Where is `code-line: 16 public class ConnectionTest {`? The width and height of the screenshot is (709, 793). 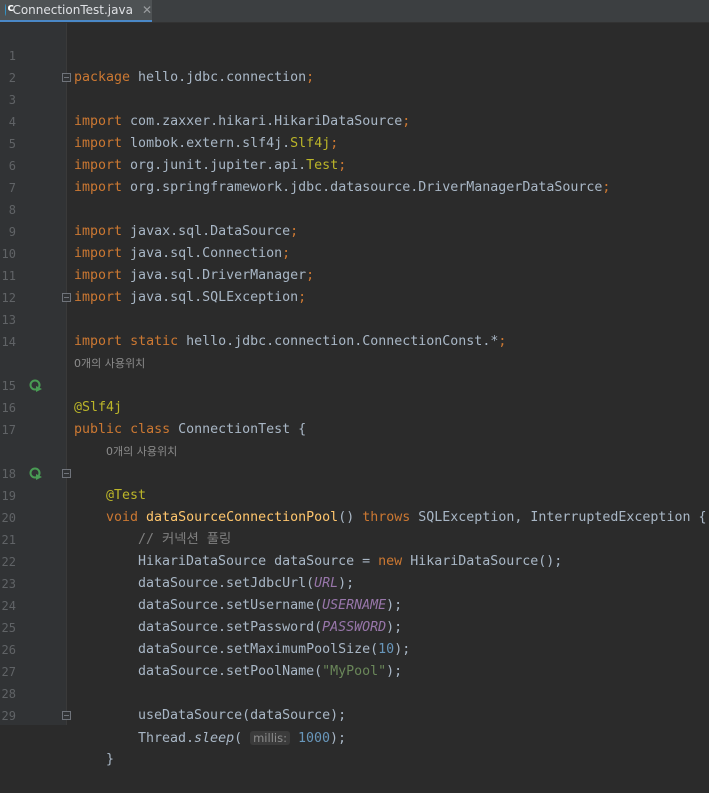
code-line: 16 public class ConnectionTest { is located at coordinates (354, 406).